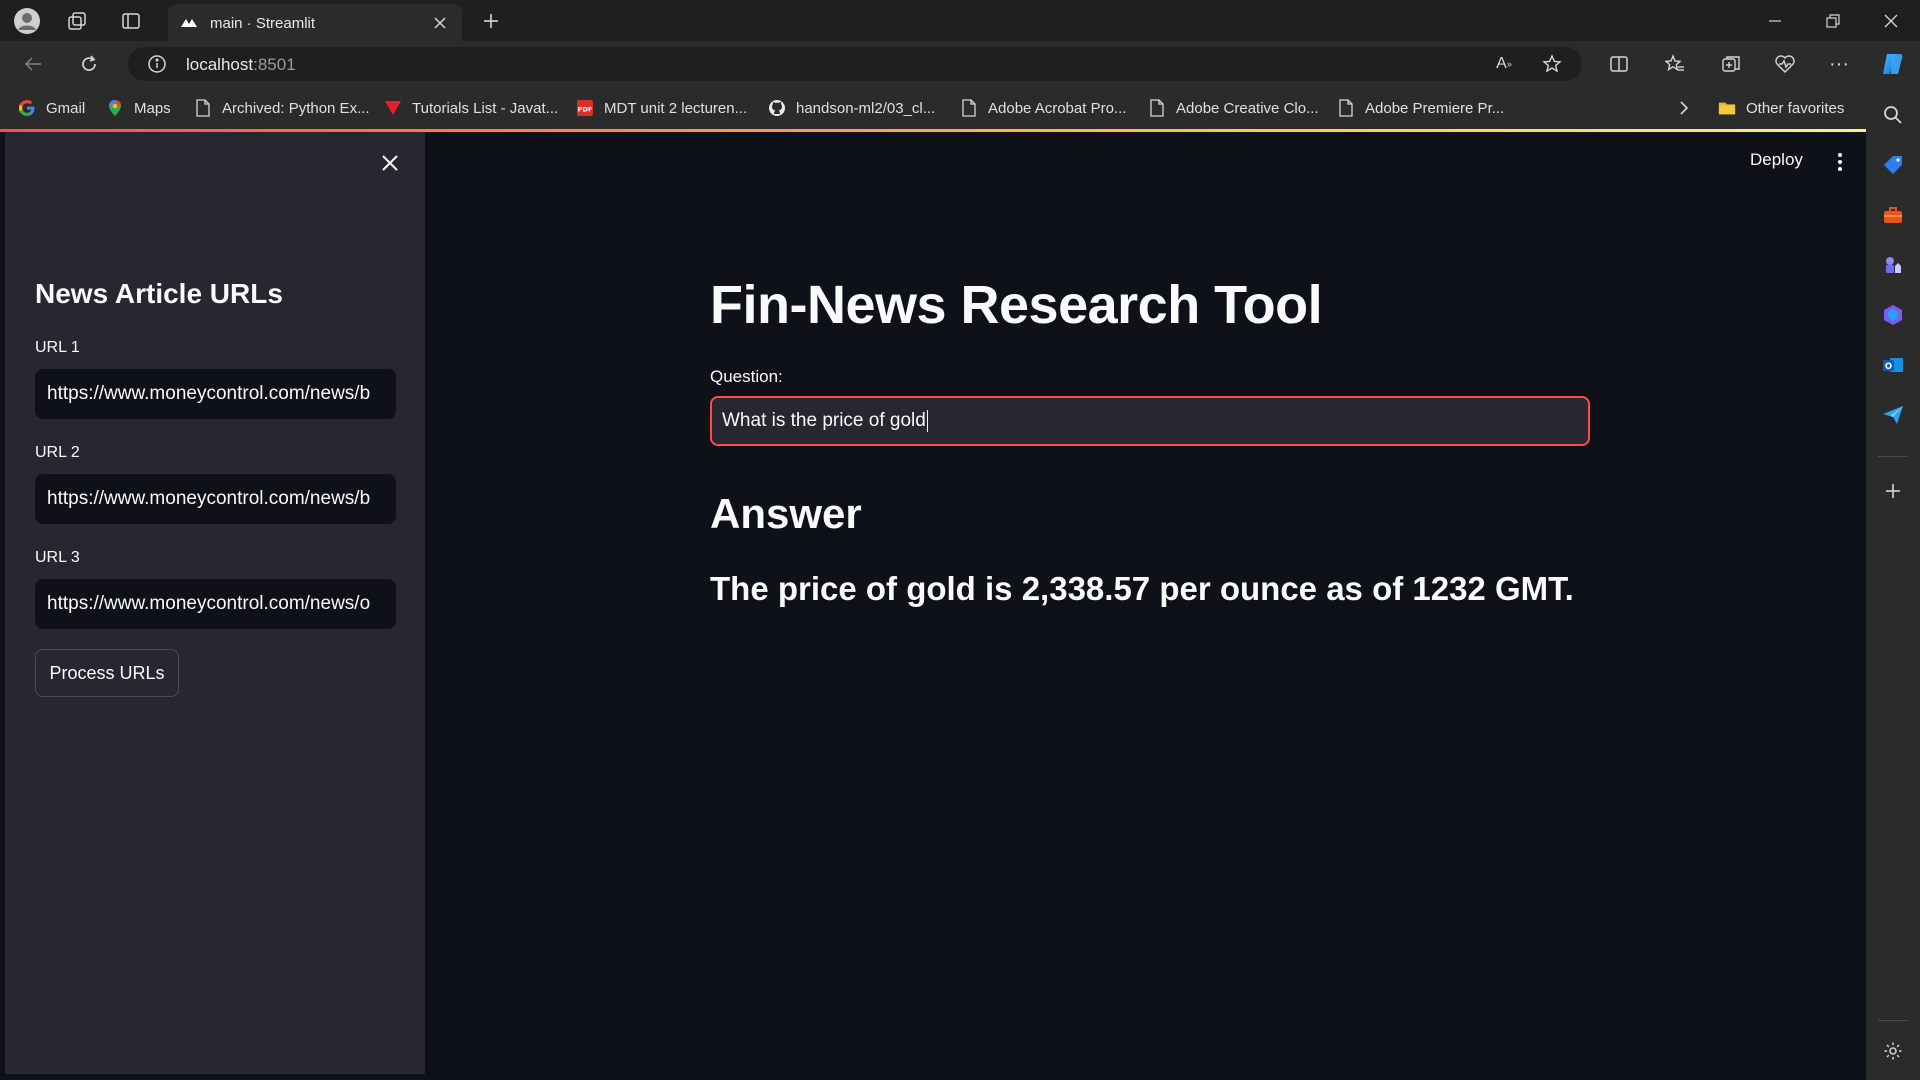  What do you see at coordinates (152, 108) in the screenshot?
I see `bookmark-label: Maps` at bounding box center [152, 108].